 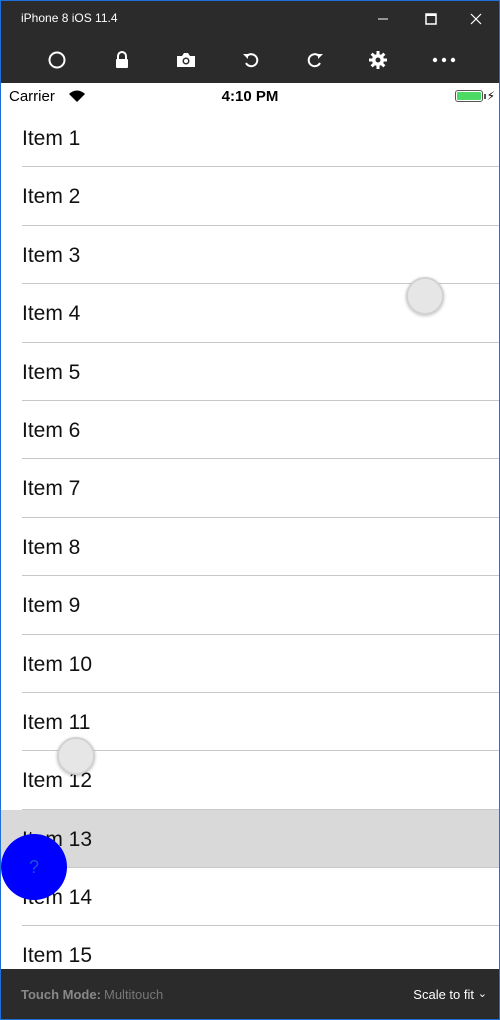 I want to click on list-item-label: Item 6, so click(x=51, y=430).